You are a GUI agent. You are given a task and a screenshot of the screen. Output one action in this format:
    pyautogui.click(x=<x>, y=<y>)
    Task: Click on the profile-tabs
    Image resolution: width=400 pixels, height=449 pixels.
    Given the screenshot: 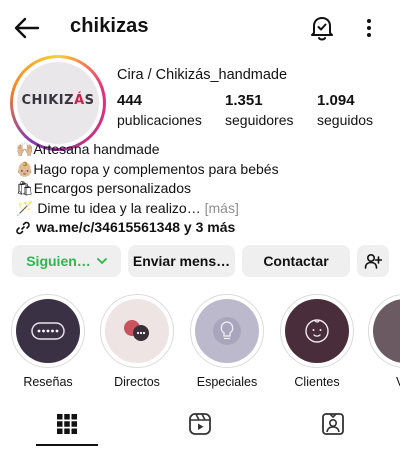 What is the action you would take?
    pyautogui.click(x=200, y=425)
    